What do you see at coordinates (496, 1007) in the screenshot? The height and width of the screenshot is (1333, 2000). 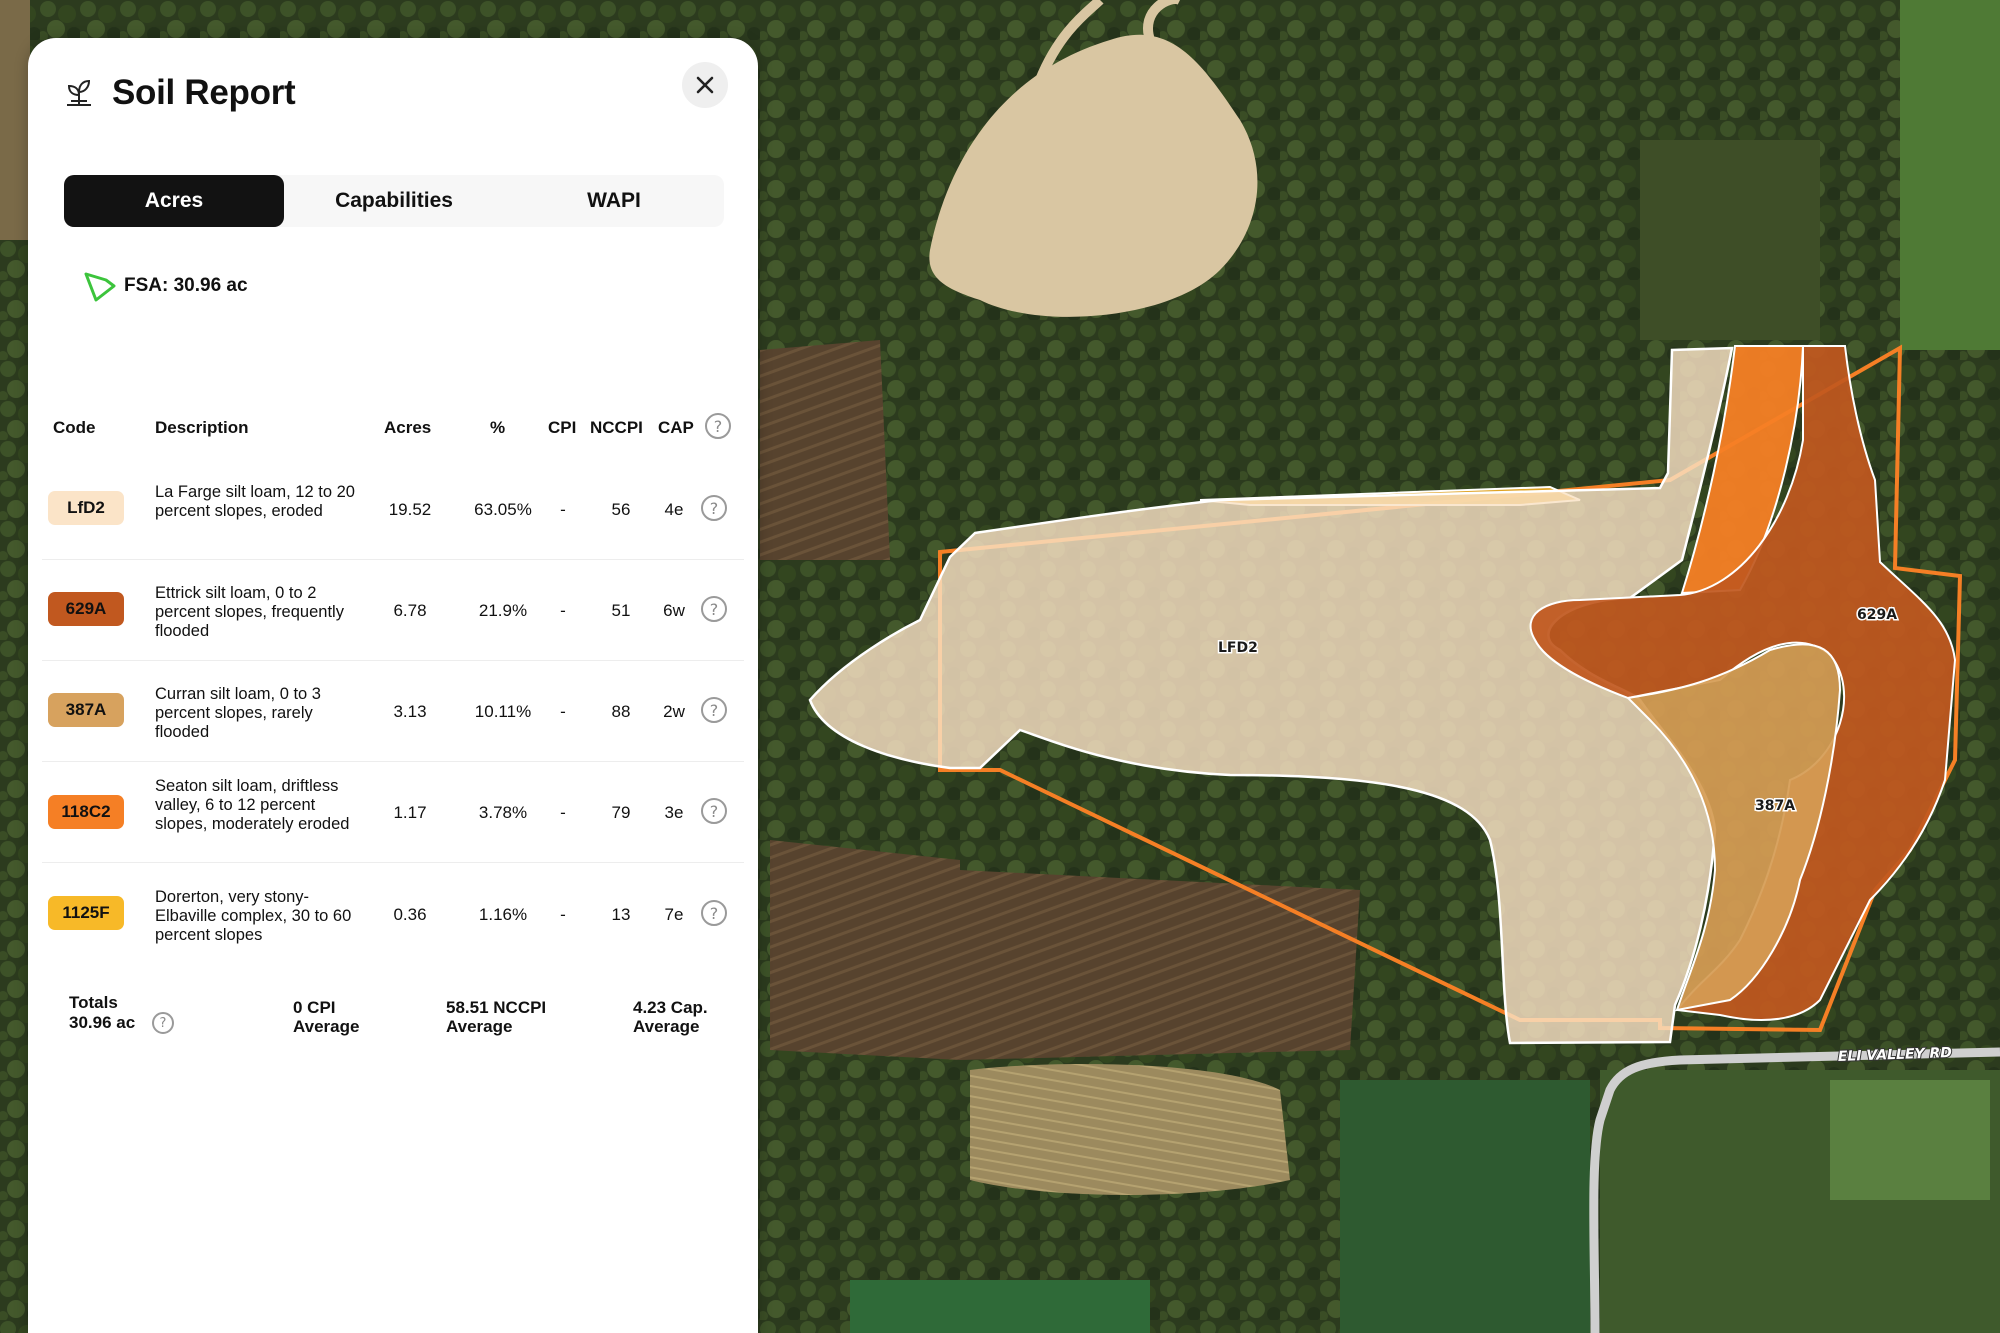 I see `totals-nccpi-value: 58.51 NCCPI` at bounding box center [496, 1007].